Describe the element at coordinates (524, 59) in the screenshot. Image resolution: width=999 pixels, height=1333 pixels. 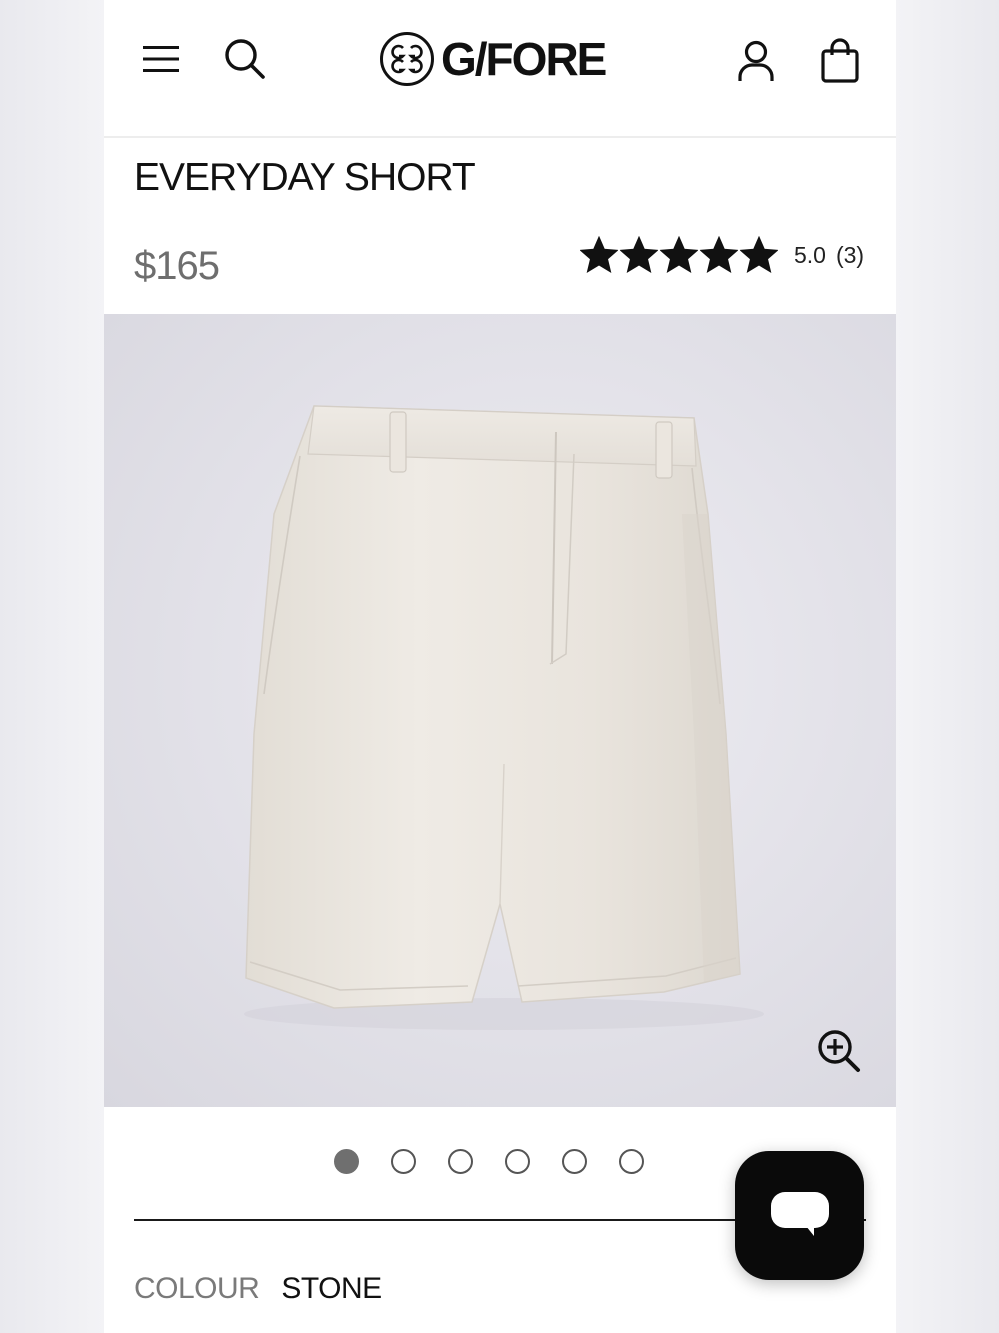
I see `brand-wordmark: G/FORE` at that location.